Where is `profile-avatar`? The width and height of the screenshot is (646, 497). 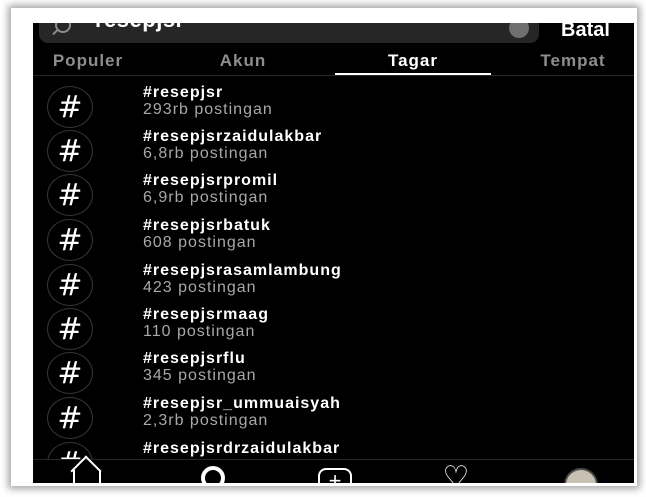
profile-avatar is located at coordinates (581, 475).